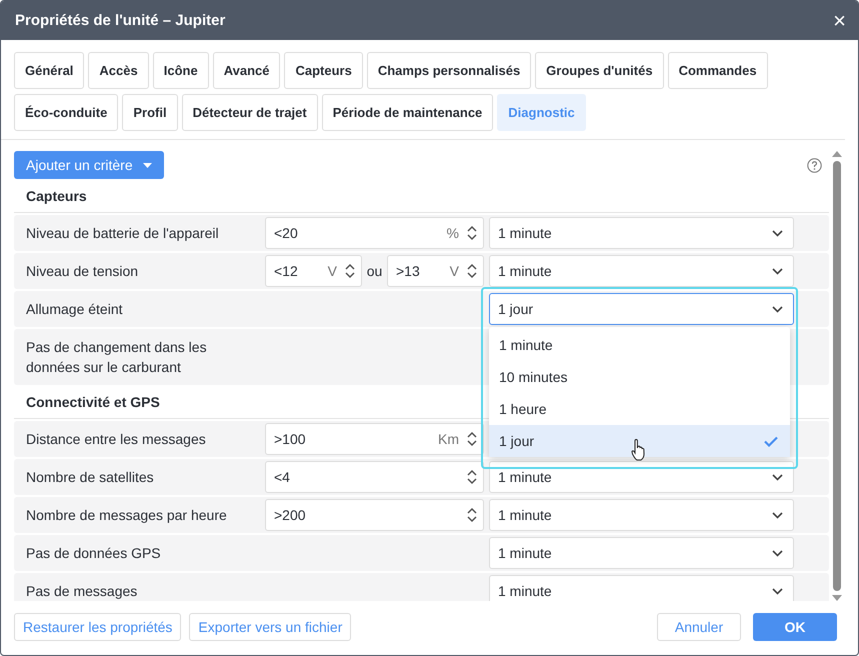  Describe the element at coordinates (639, 377) in the screenshot. I see `dropdown-option: 10 minutes` at that location.